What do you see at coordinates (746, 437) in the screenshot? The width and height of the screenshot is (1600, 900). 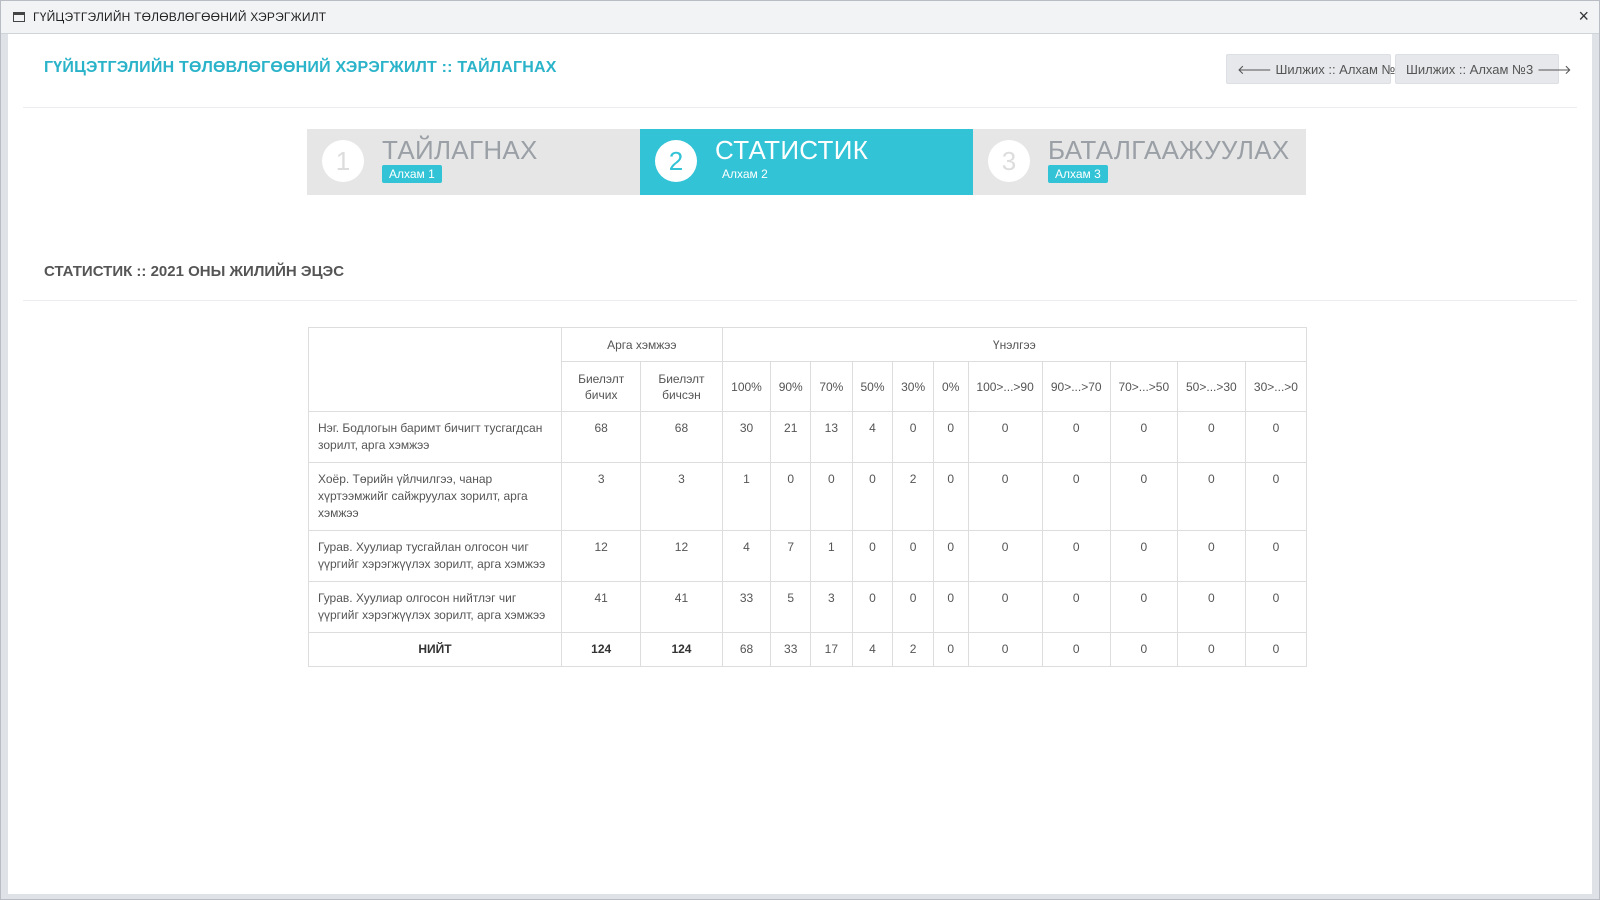 I see `table-cell: 30` at bounding box center [746, 437].